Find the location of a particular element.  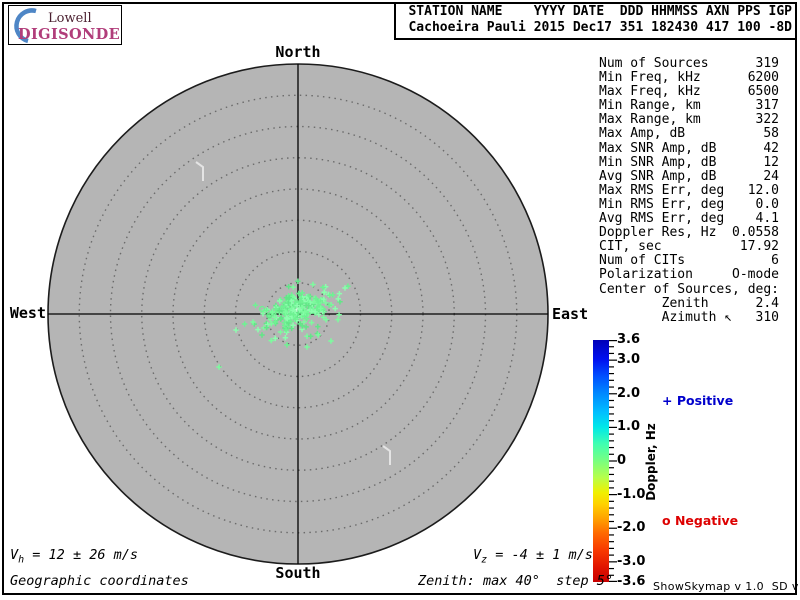

stat-label: Center of Sources, deg: is located at coordinates (689, 289).